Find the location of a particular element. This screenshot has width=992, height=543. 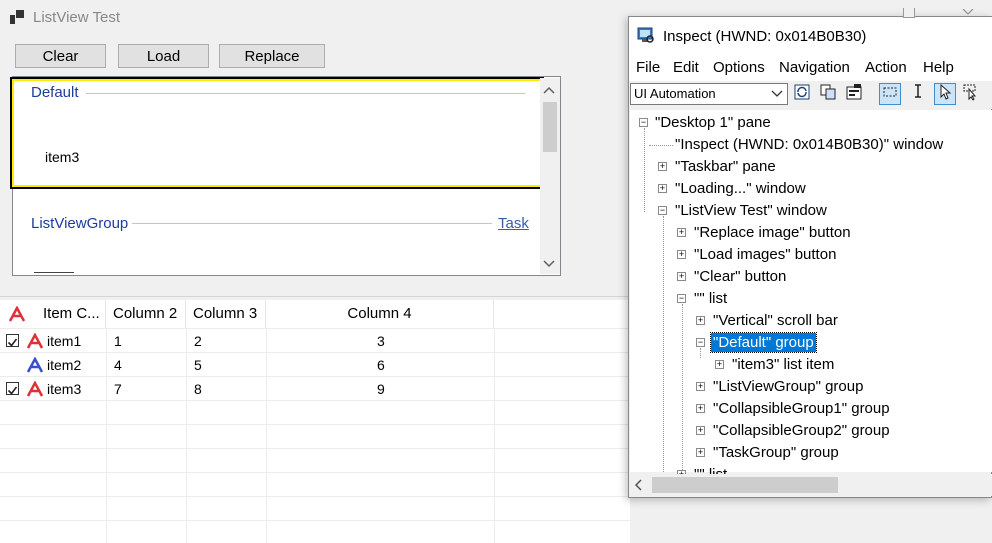

tree-item: "Taskbar" pane is located at coordinates (725, 166).